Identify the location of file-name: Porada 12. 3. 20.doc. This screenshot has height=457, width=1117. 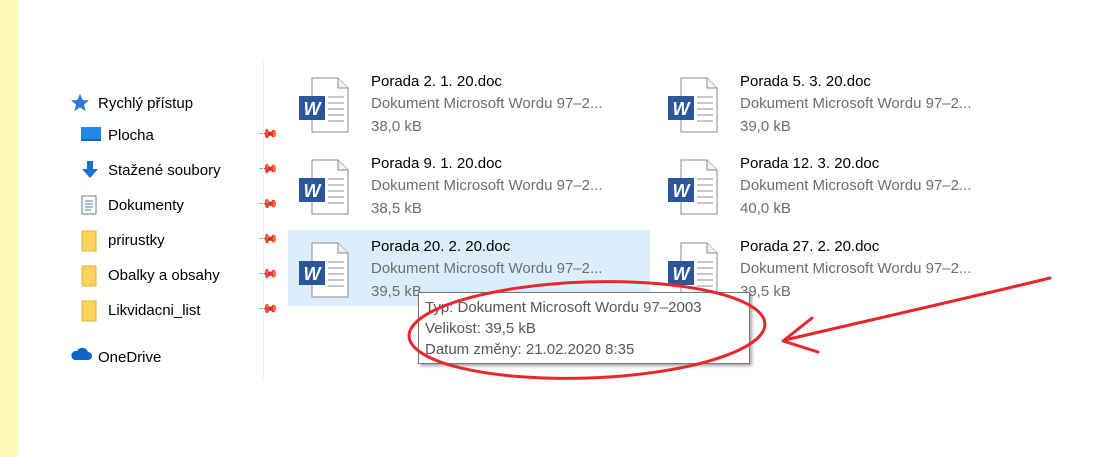
(810, 163).